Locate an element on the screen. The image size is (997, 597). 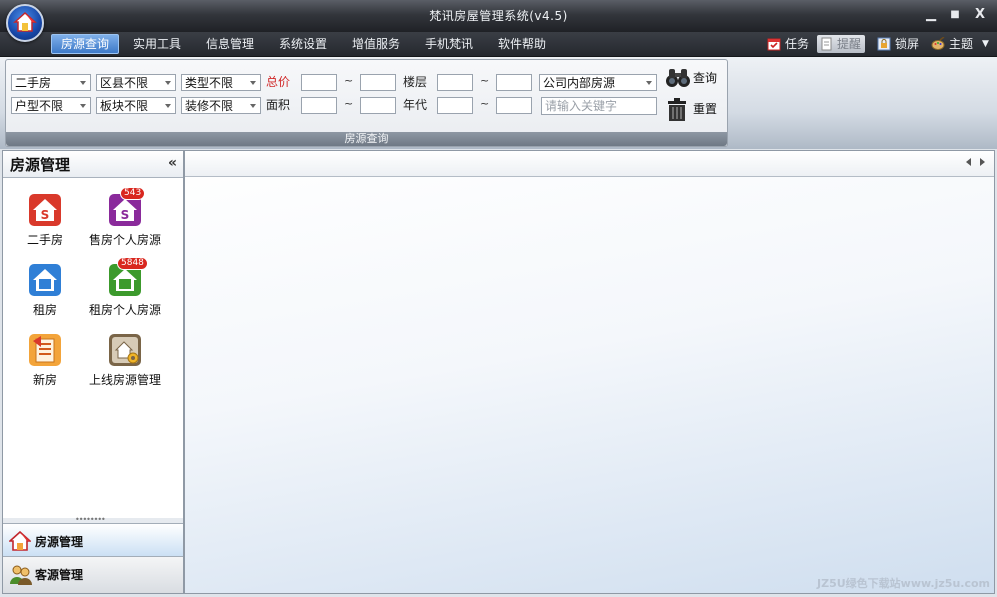
type-select: 二手房 is located at coordinates (51, 82).